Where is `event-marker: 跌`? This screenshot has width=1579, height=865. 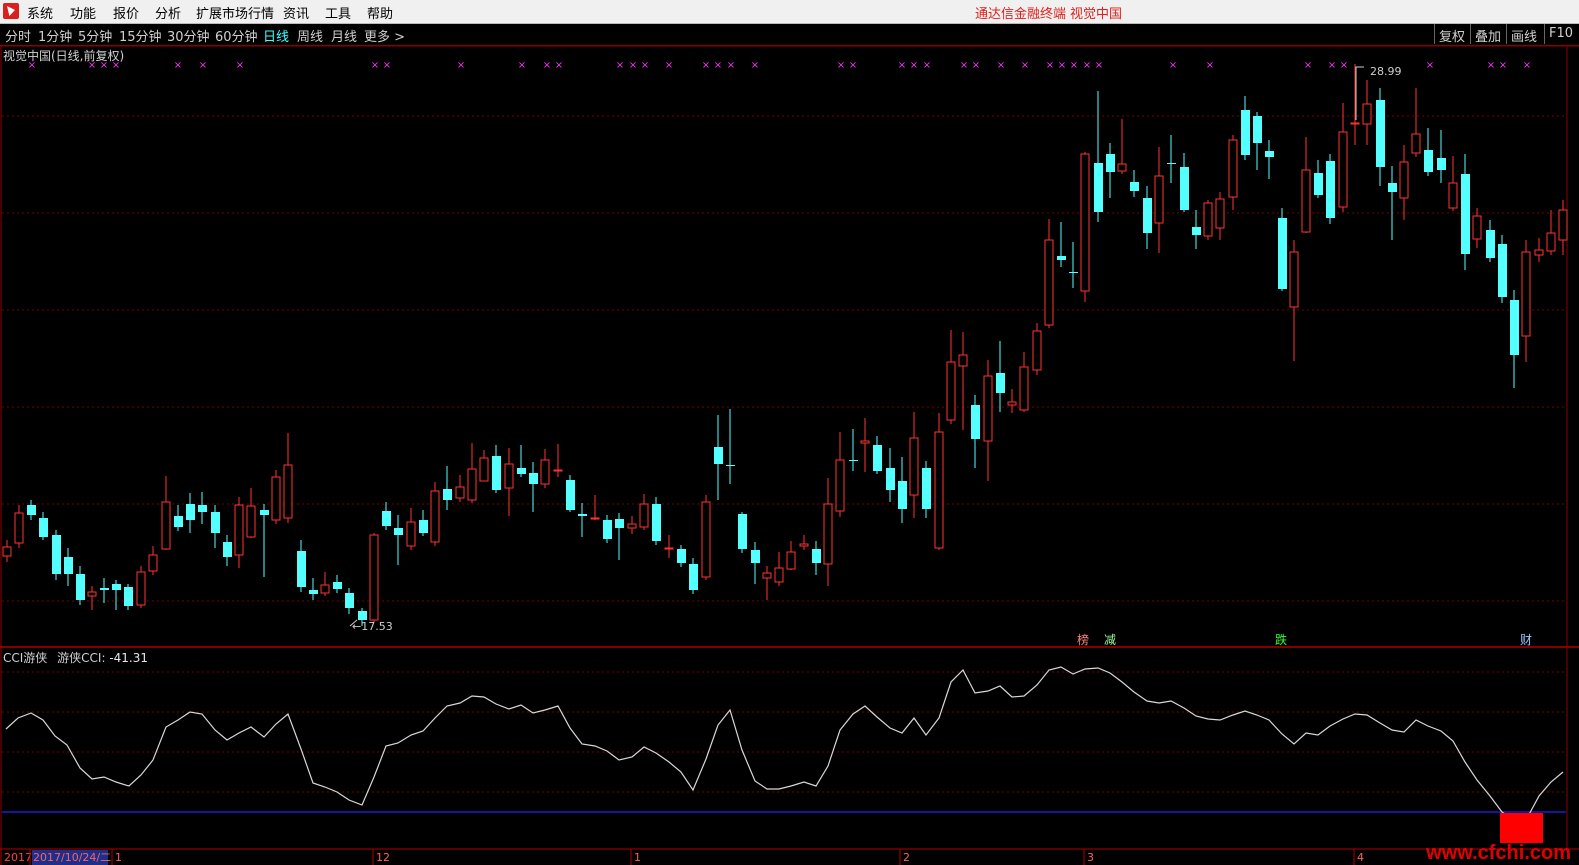
event-marker: 跌 is located at coordinates (1281, 639).